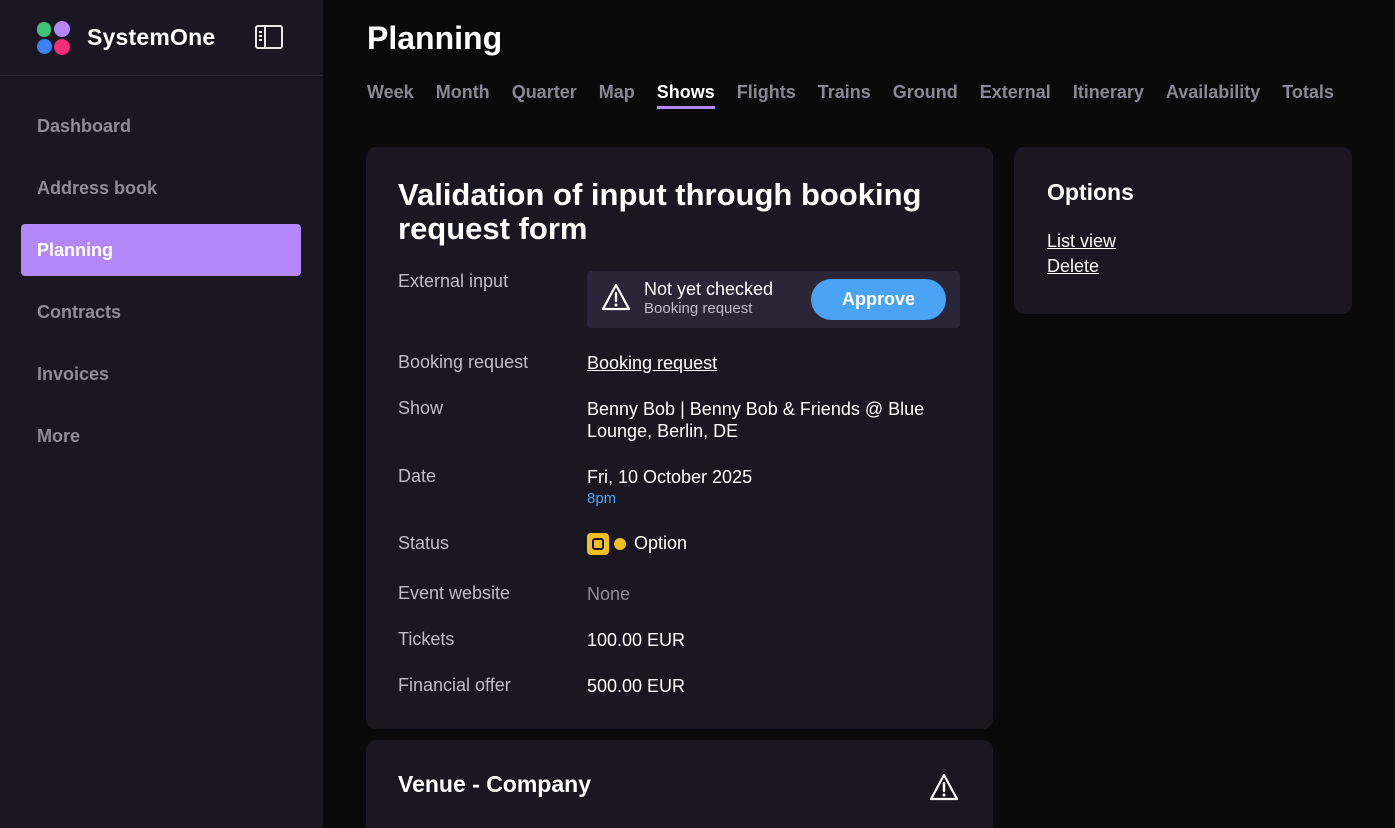 The width and height of the screenshot is (1395, 828). Describe the element at coordinates (698, 308) in the screenshot. I see `external-input-source: Booking request` at that location.